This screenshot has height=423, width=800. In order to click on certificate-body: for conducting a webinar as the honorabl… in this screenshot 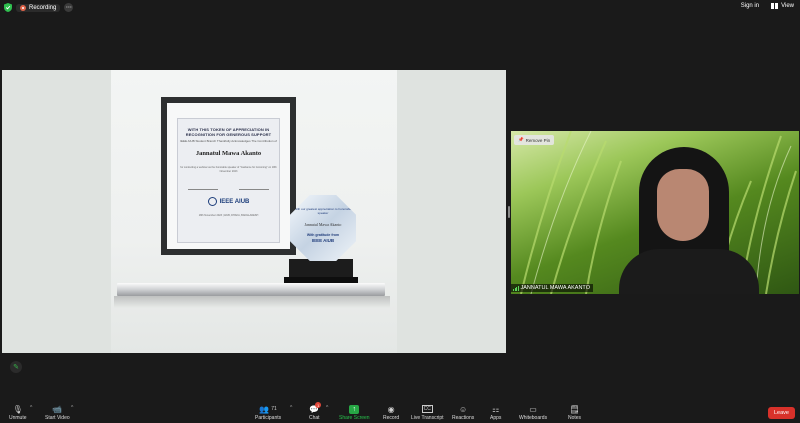, I will do `click(228, 169)`.